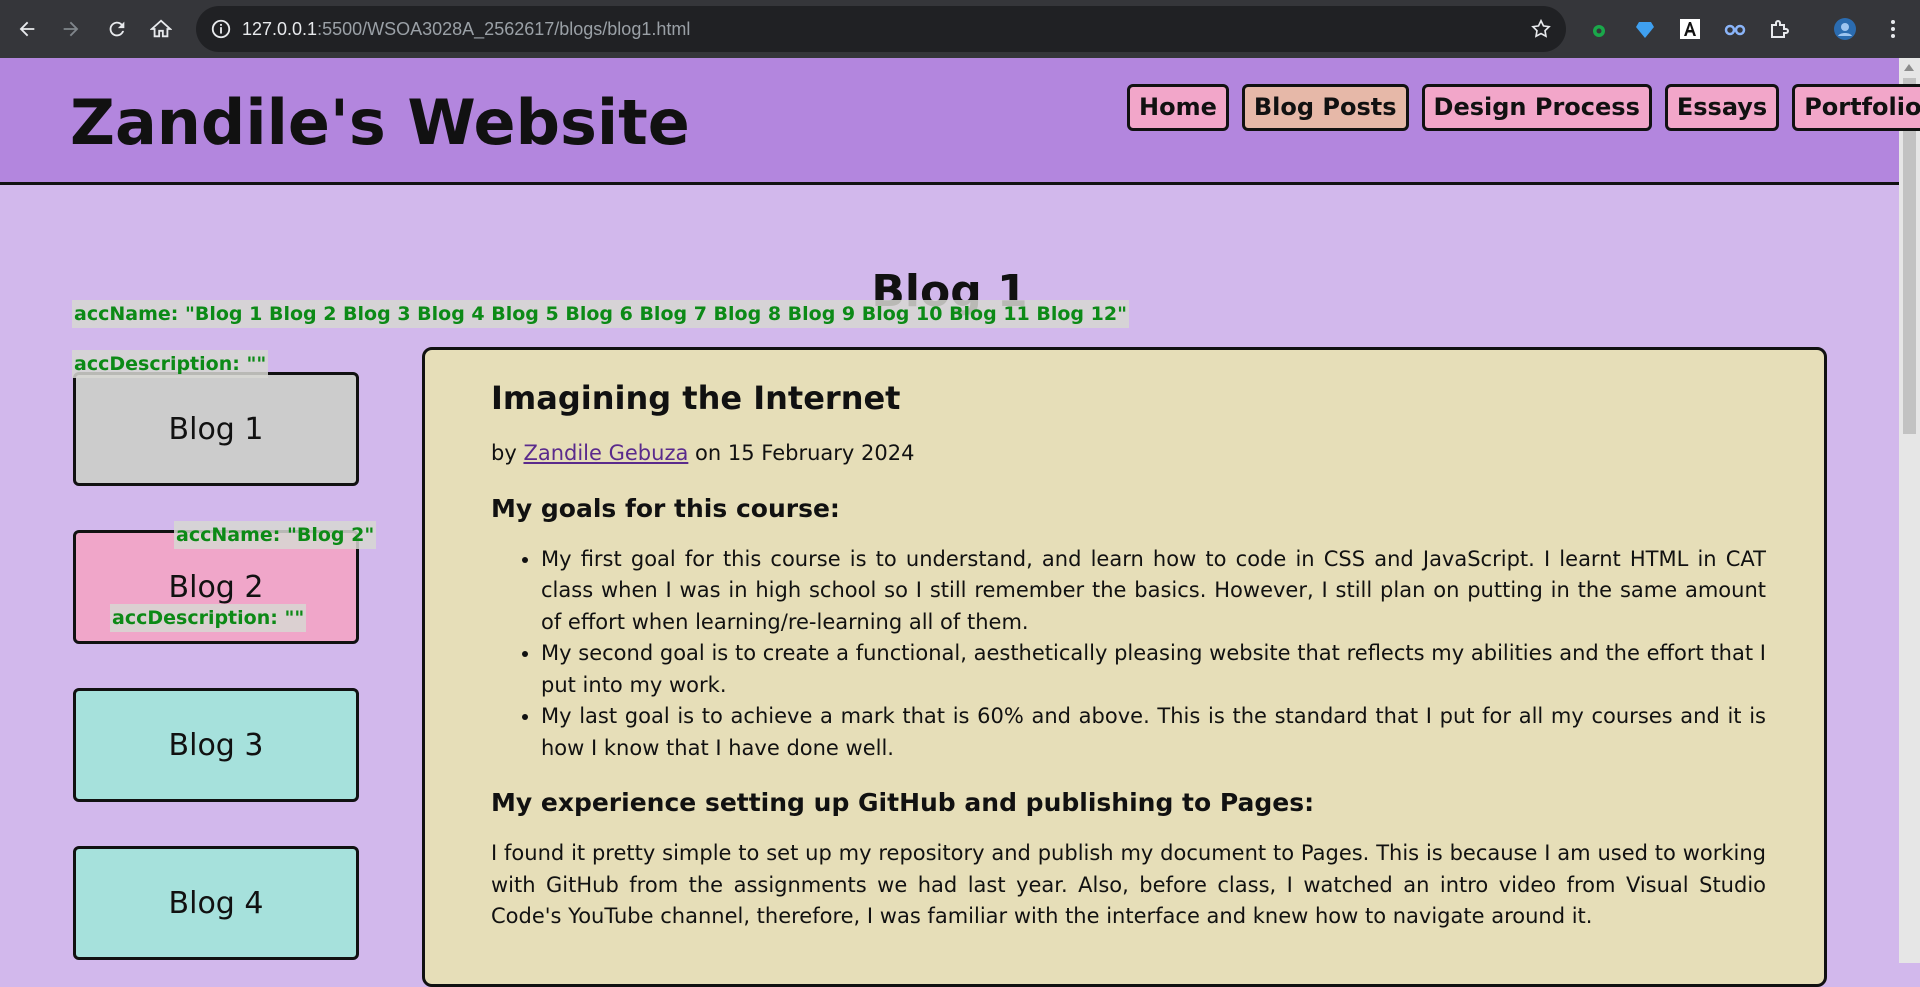 Image resolution: width=1920 pixels, height=987 pixels. What do you see at coordinates (1325, 107) in the screenshot?
I see `nav-blog-posts: Blog Posts` at bounding box center [1325, 107].